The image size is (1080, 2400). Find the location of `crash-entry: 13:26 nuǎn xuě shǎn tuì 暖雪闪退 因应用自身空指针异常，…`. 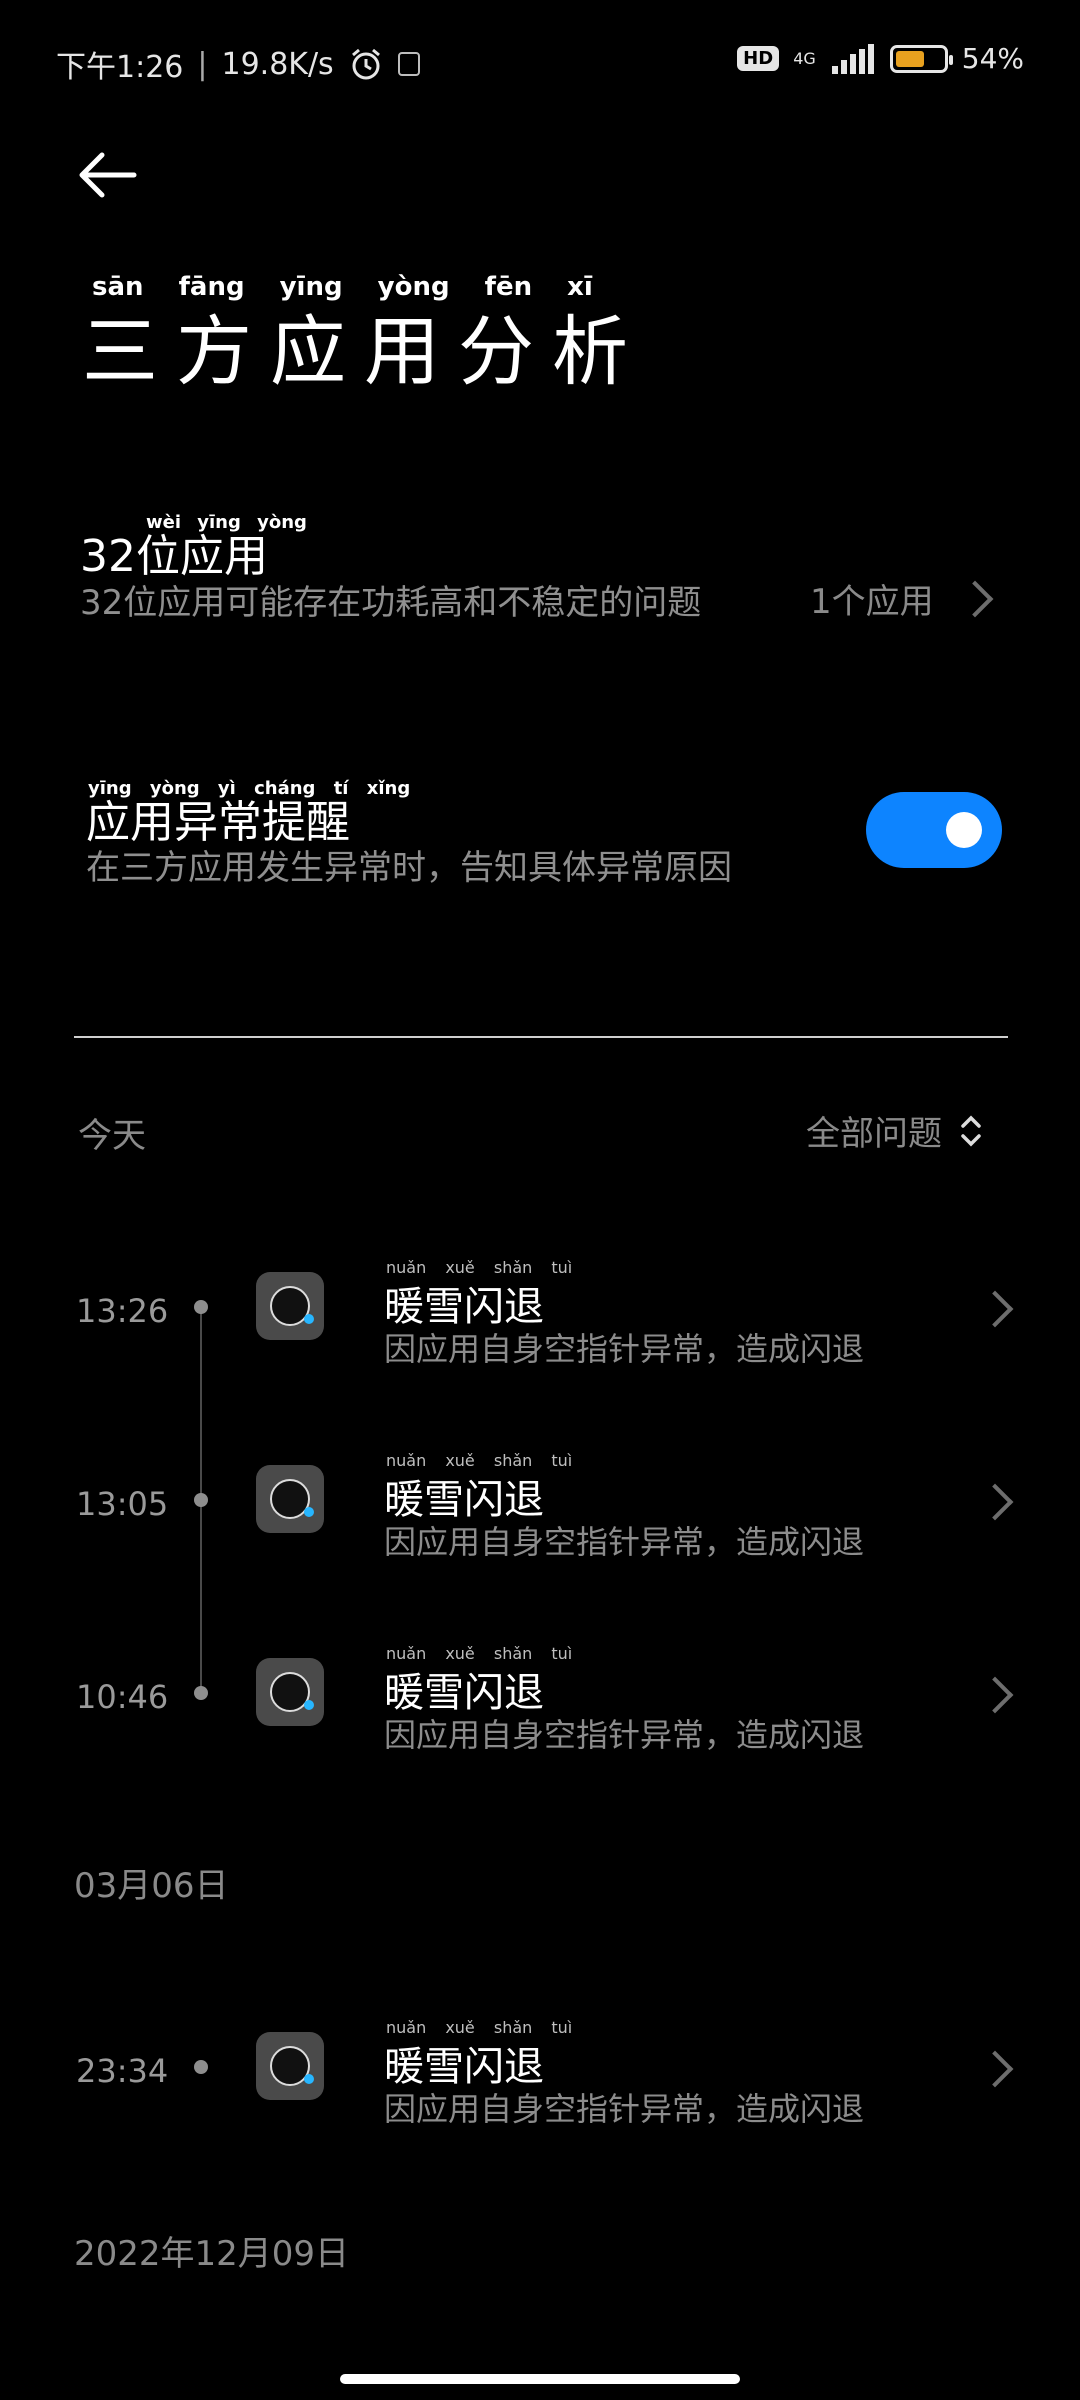

crash-entry: 13:26 nuǎn xuě shǎn tuì 暖雪闪退 因应用自身空指针异常，… is located at coordinates (540, 1339).